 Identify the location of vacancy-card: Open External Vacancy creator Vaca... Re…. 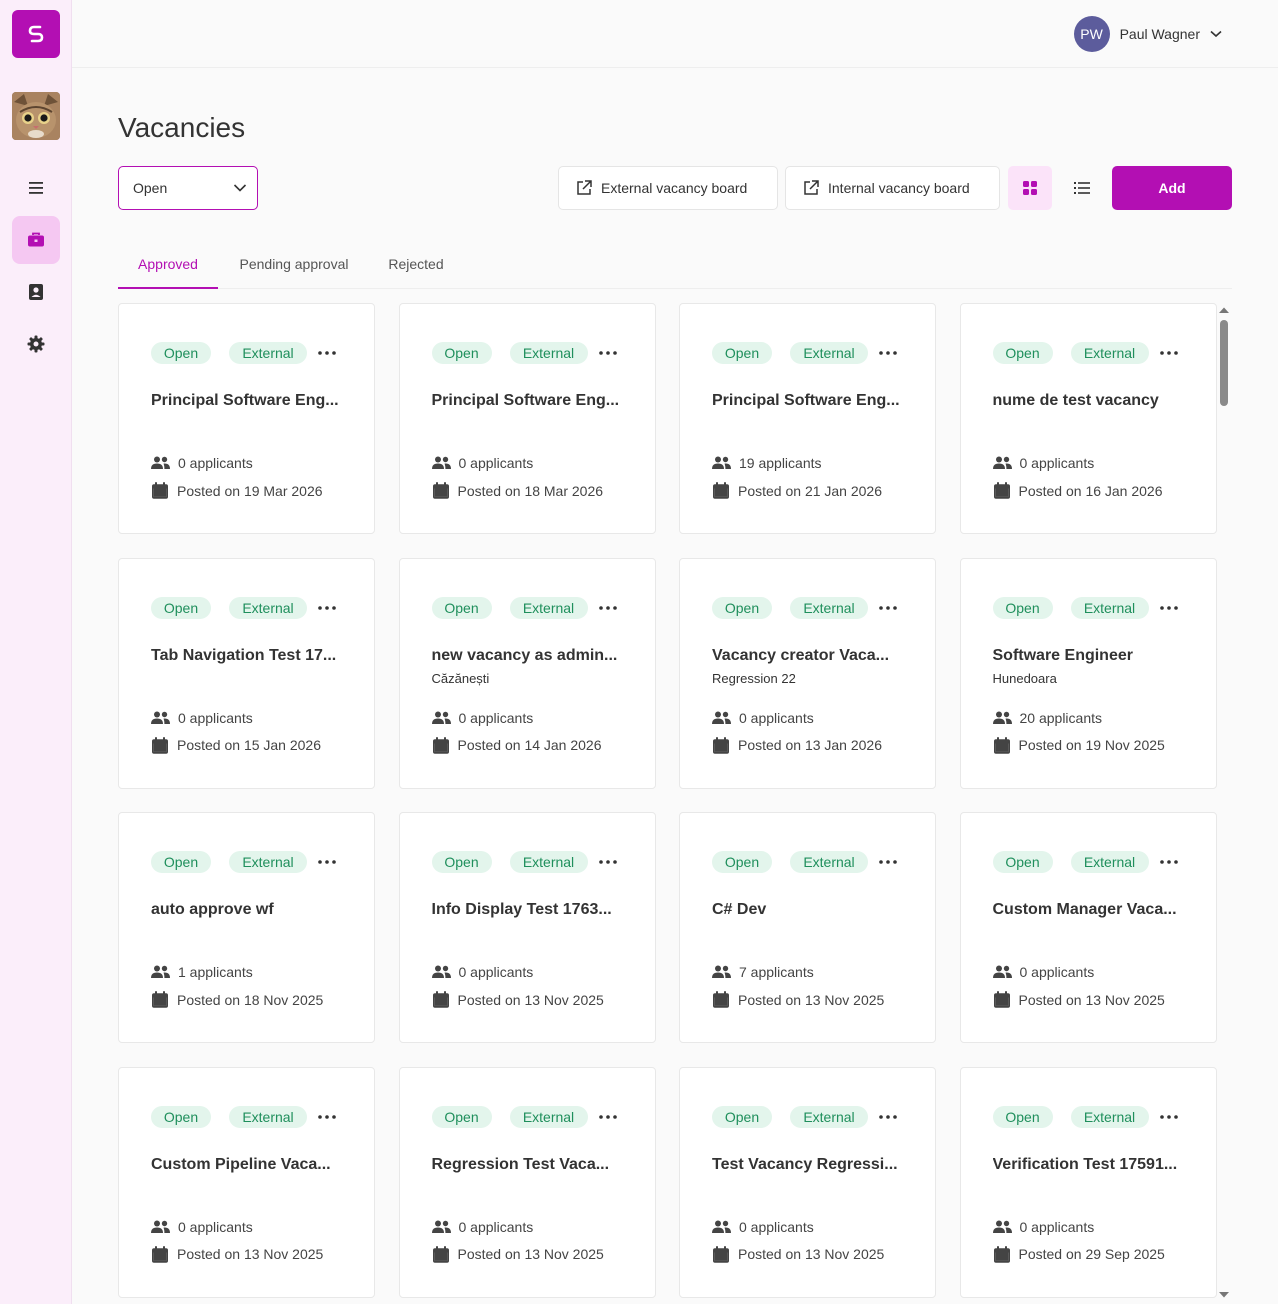
(807, 673).